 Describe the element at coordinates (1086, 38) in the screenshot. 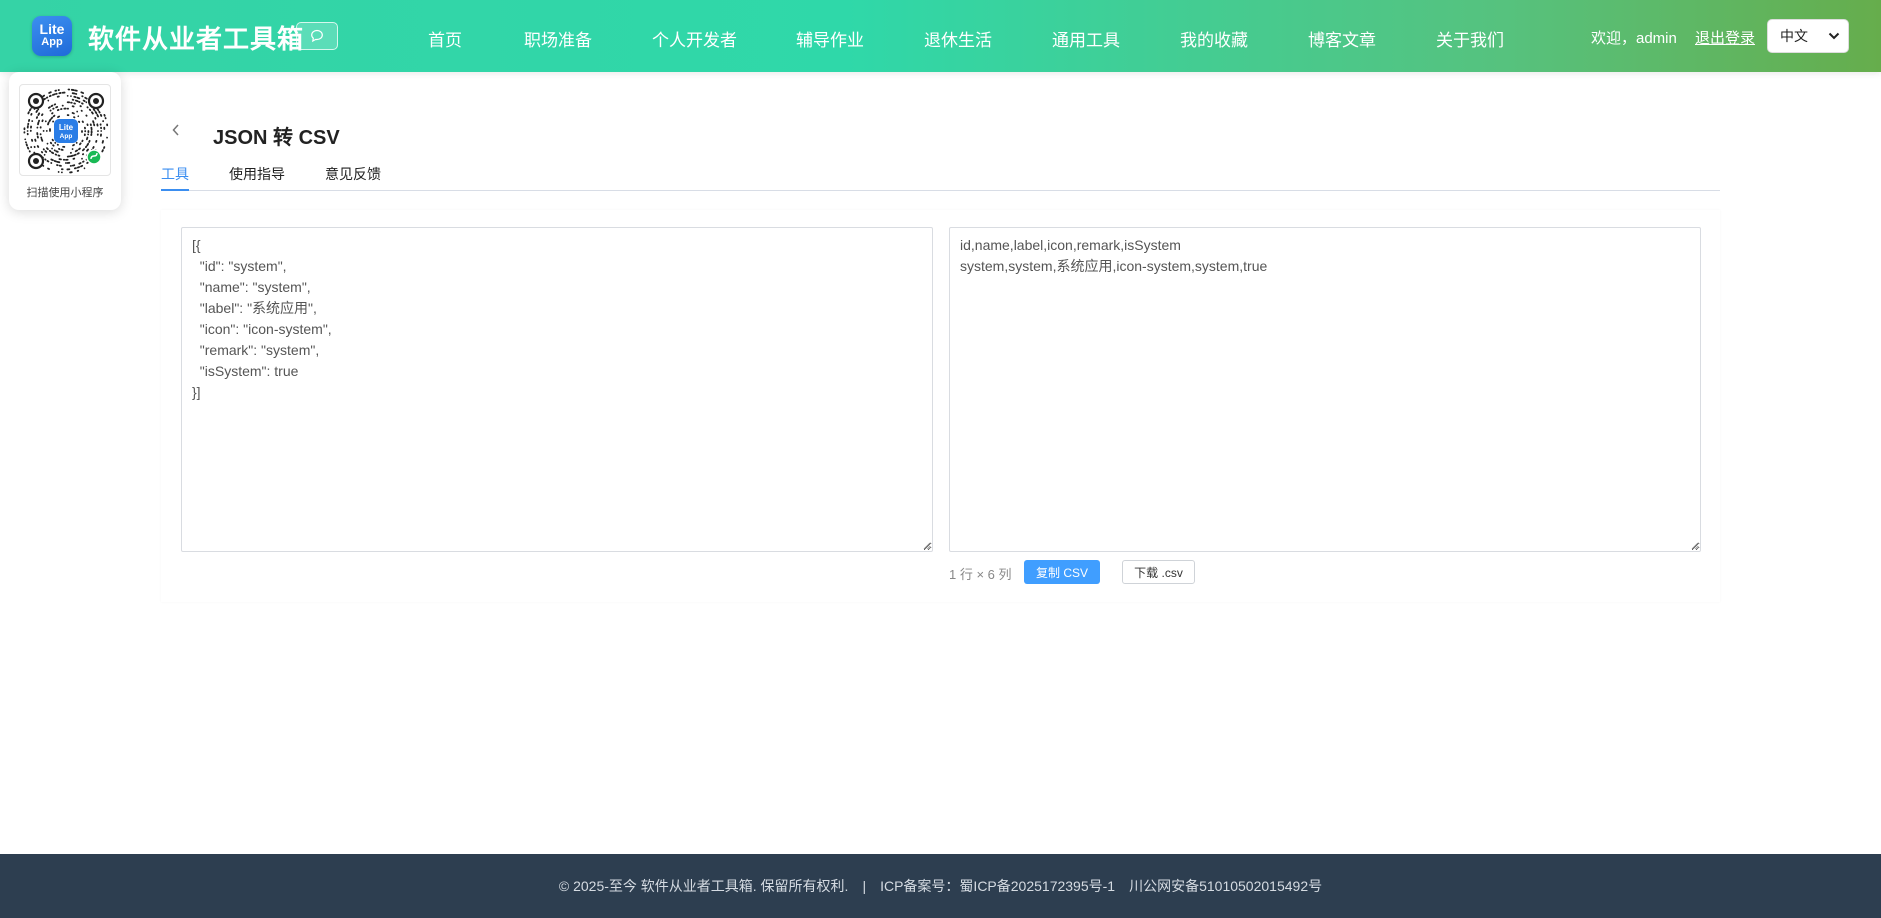

I see `nav-general-tools: 通用工具` at that location.